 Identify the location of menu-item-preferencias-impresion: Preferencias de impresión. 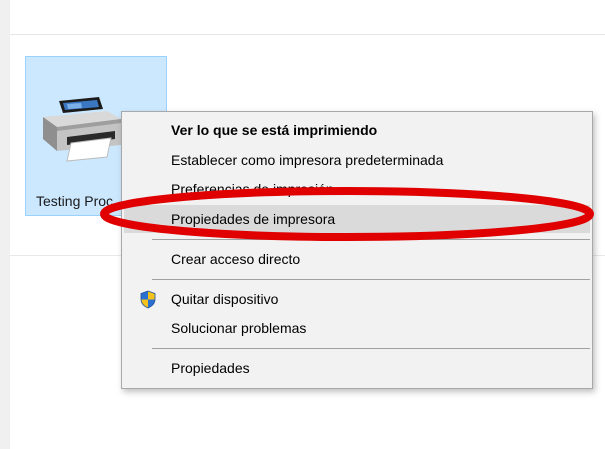
(357, 189).